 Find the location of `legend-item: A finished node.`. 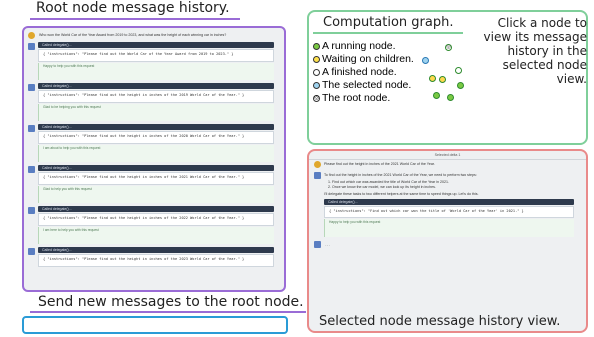

legend-item: A finished node. is located at coordinates (363, 72).